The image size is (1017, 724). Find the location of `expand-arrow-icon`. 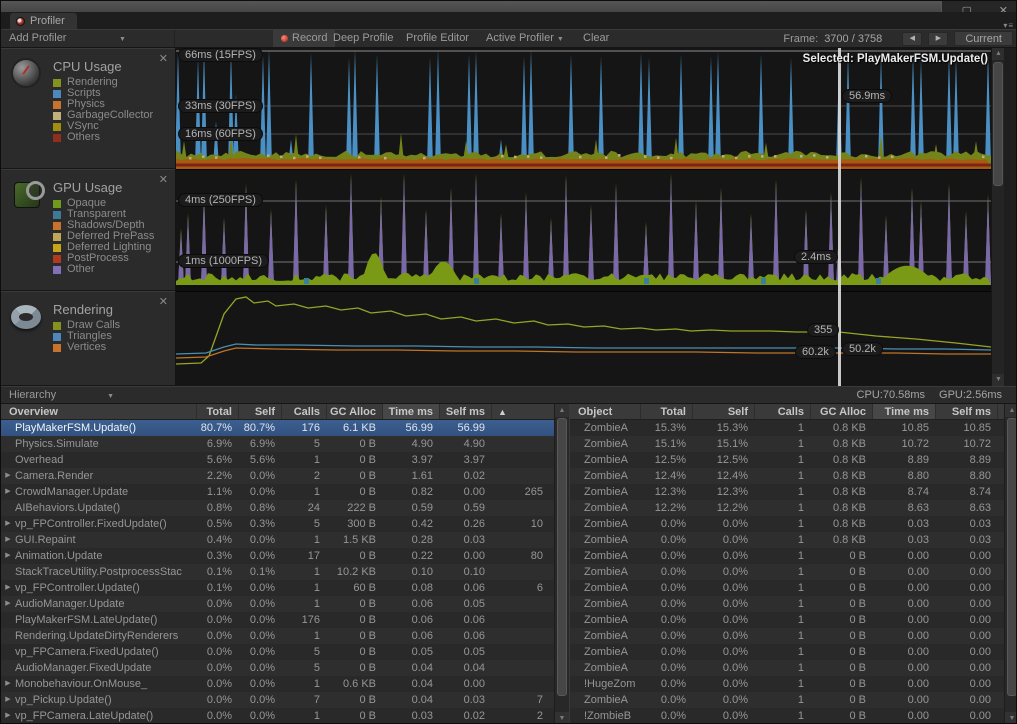

expand-arrow-icon is located at coordinates (577, 620).